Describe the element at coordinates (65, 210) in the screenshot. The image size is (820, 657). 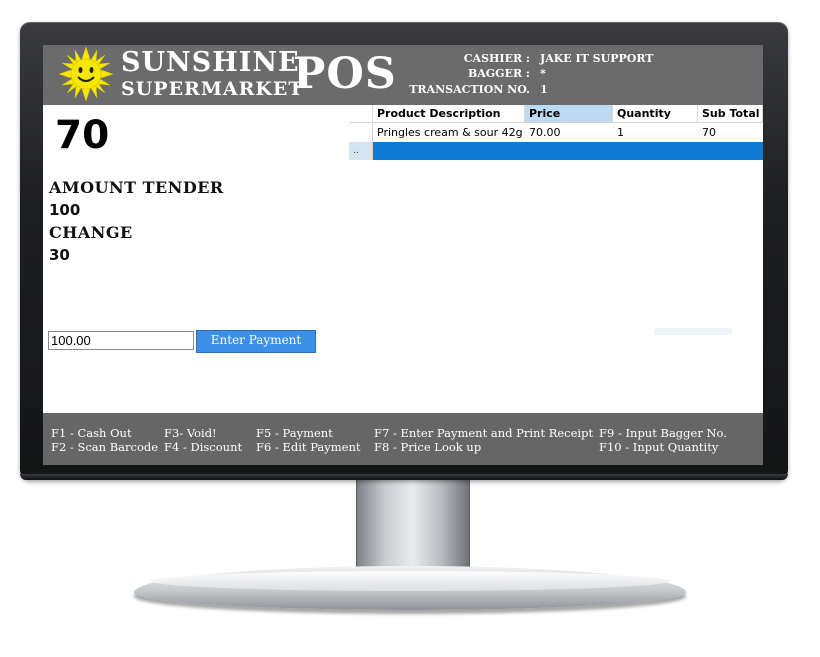
I see `amount-tender-value: 100` at that location.